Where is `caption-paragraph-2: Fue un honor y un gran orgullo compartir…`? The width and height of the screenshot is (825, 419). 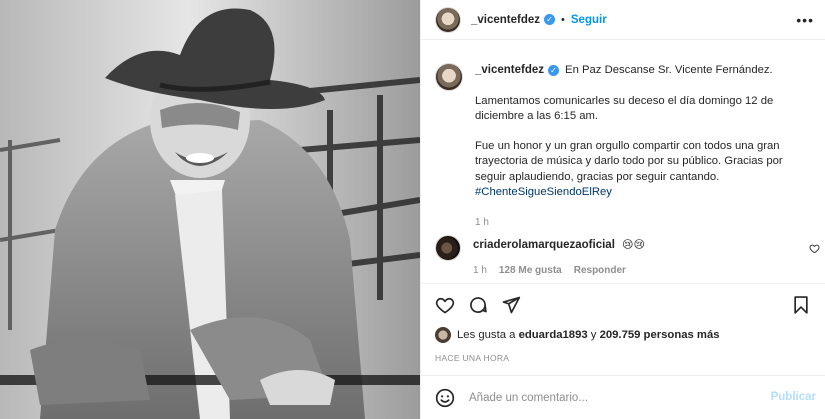 caption-paragraph-2: Fue un honor y un gran orgullo compartir… is located at coordinates (629, 161).